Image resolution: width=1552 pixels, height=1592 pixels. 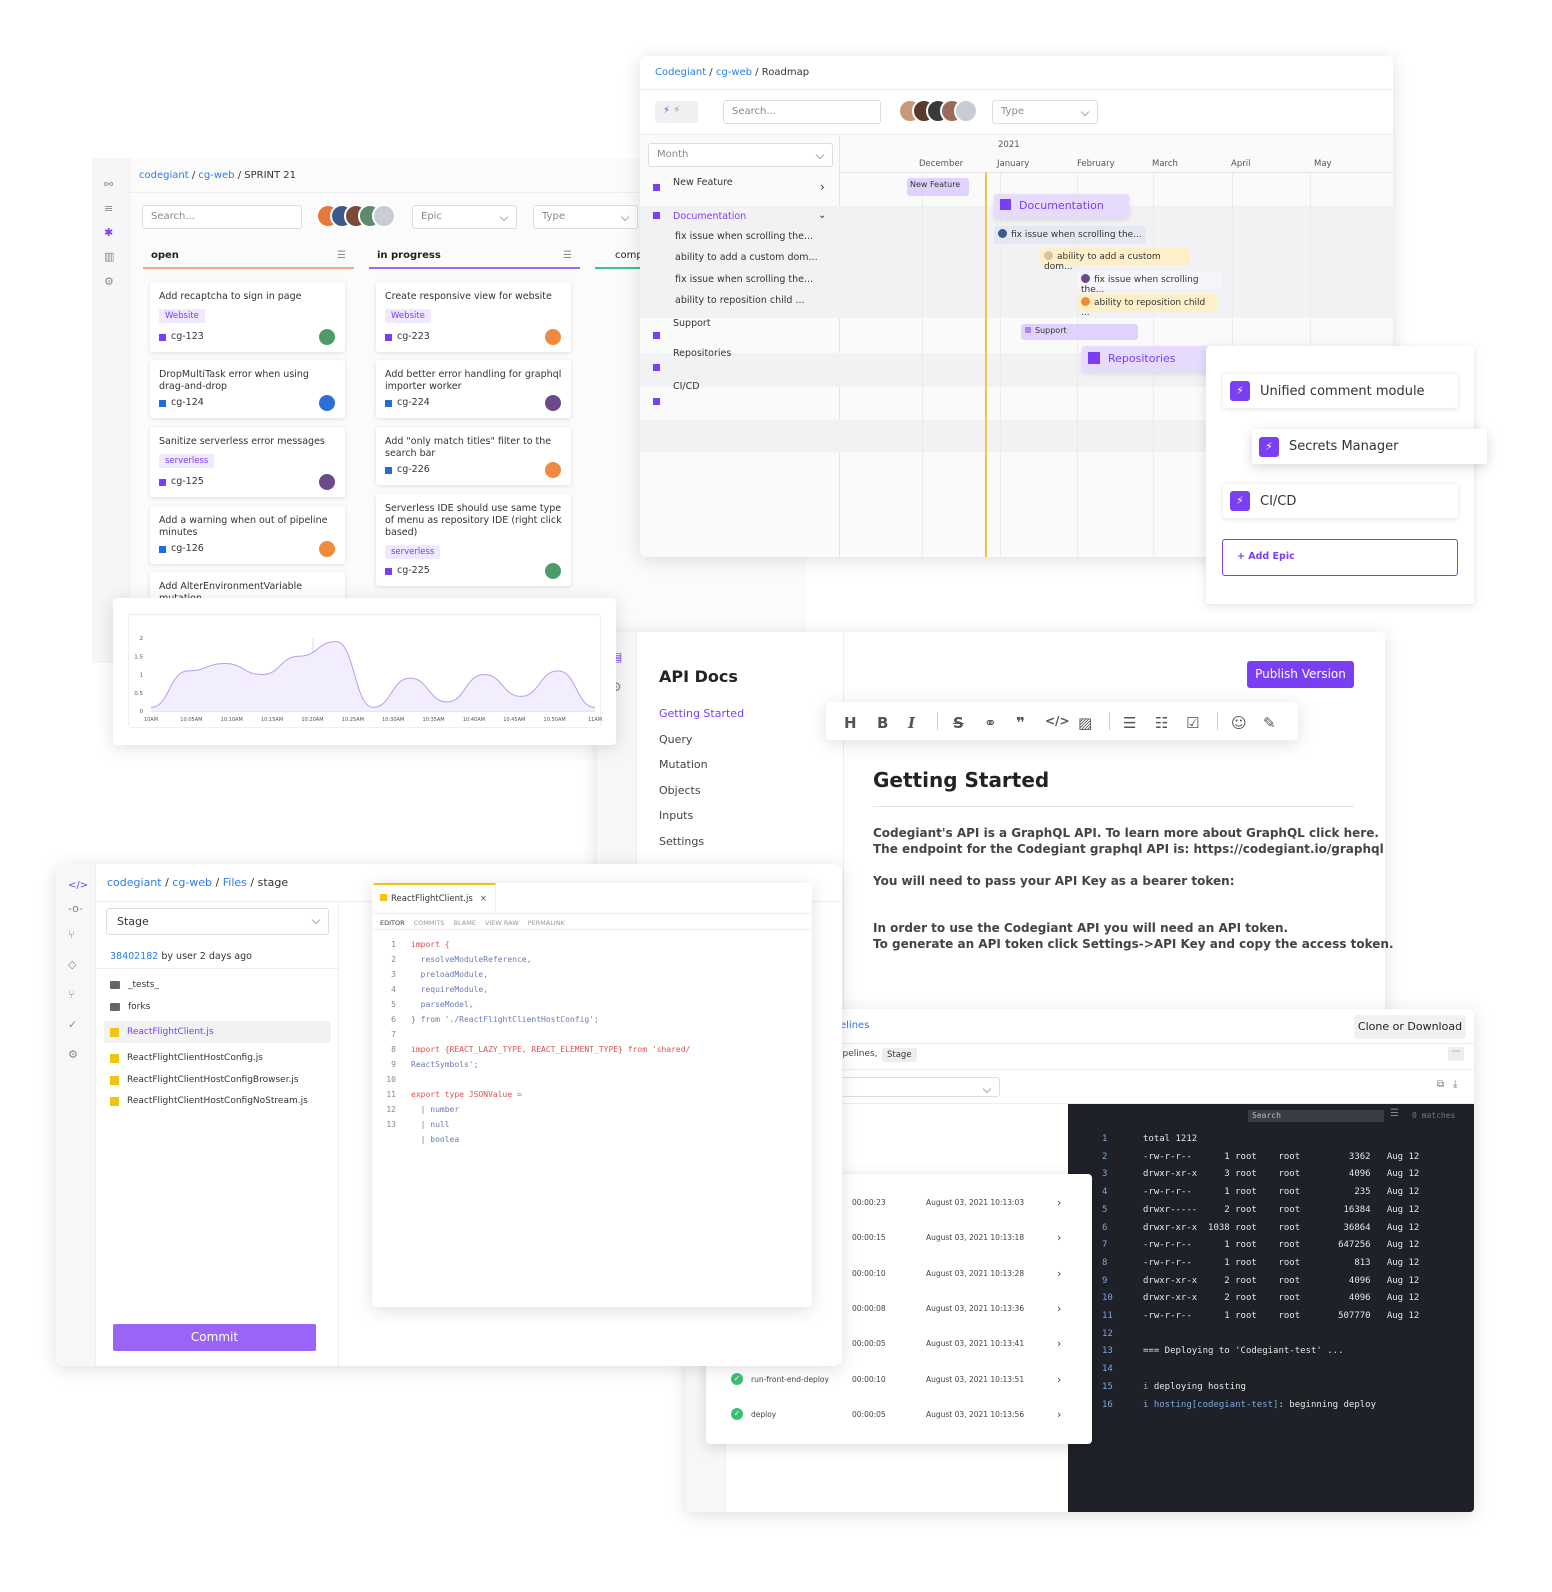 What do you see at coordinates (958, 723) in the screenshot?
I see `strikethrough-icon: S` at bounding box center [958, 723].